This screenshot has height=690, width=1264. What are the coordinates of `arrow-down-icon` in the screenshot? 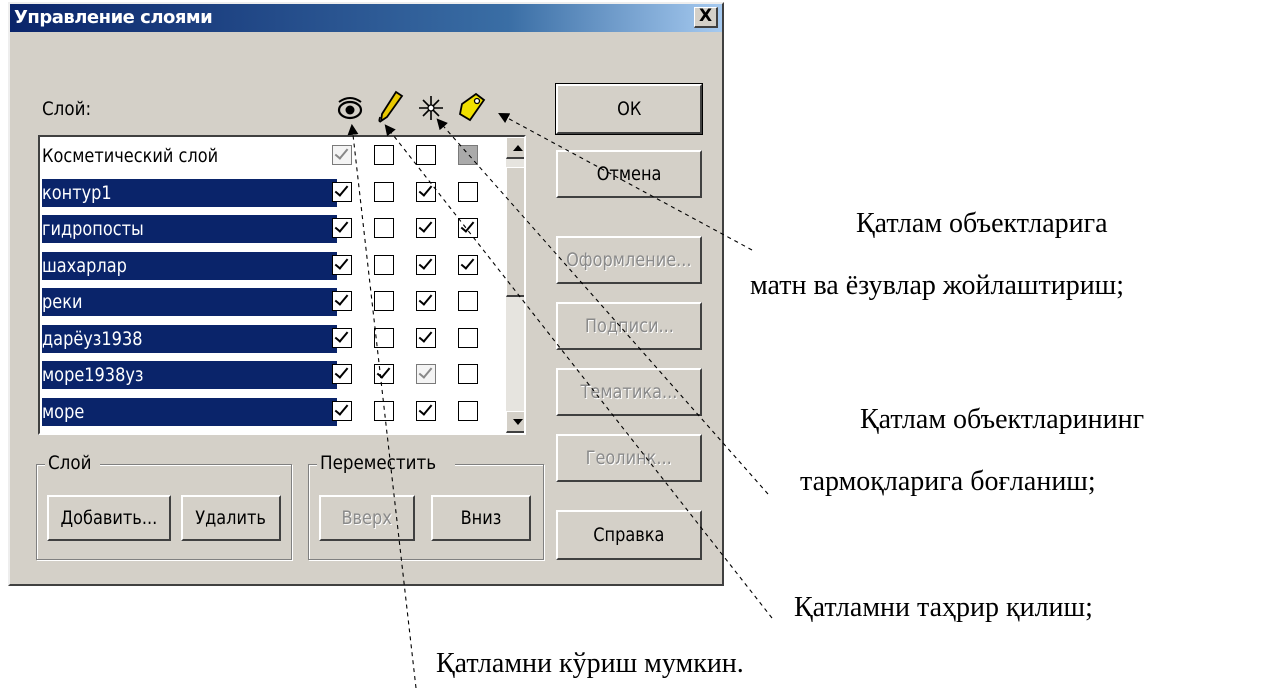 It's located at (518, 422).